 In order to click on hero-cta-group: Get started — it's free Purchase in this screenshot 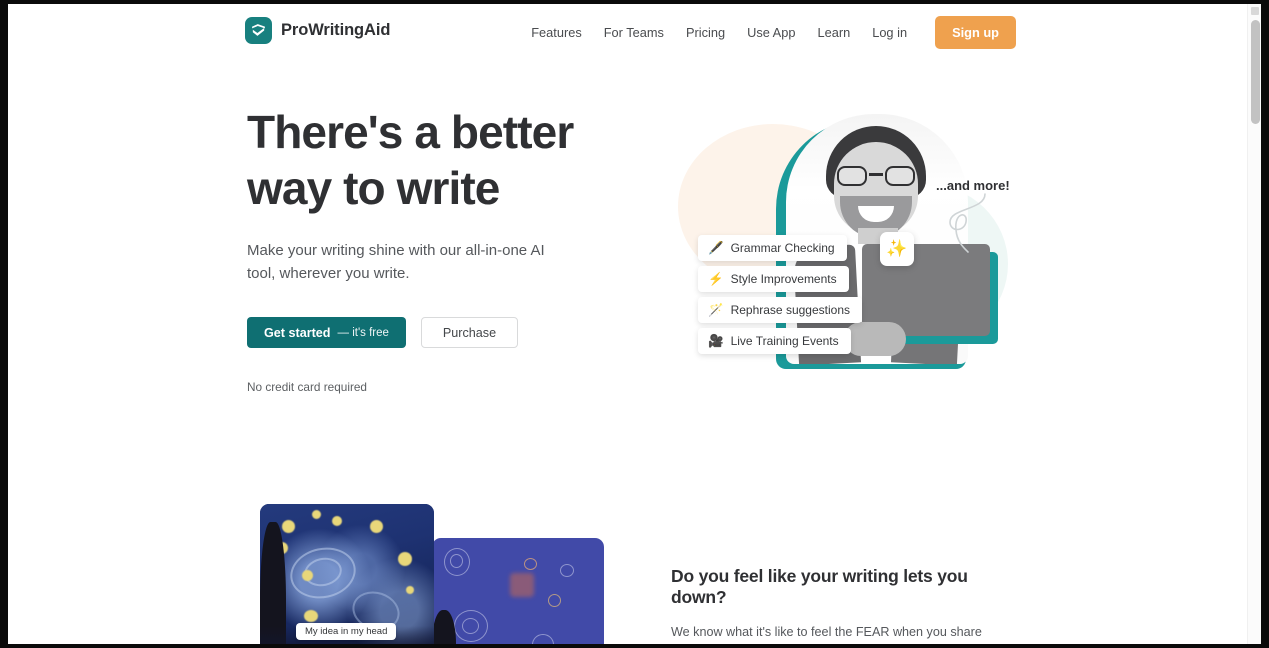, I will do `click(427, 332)`.